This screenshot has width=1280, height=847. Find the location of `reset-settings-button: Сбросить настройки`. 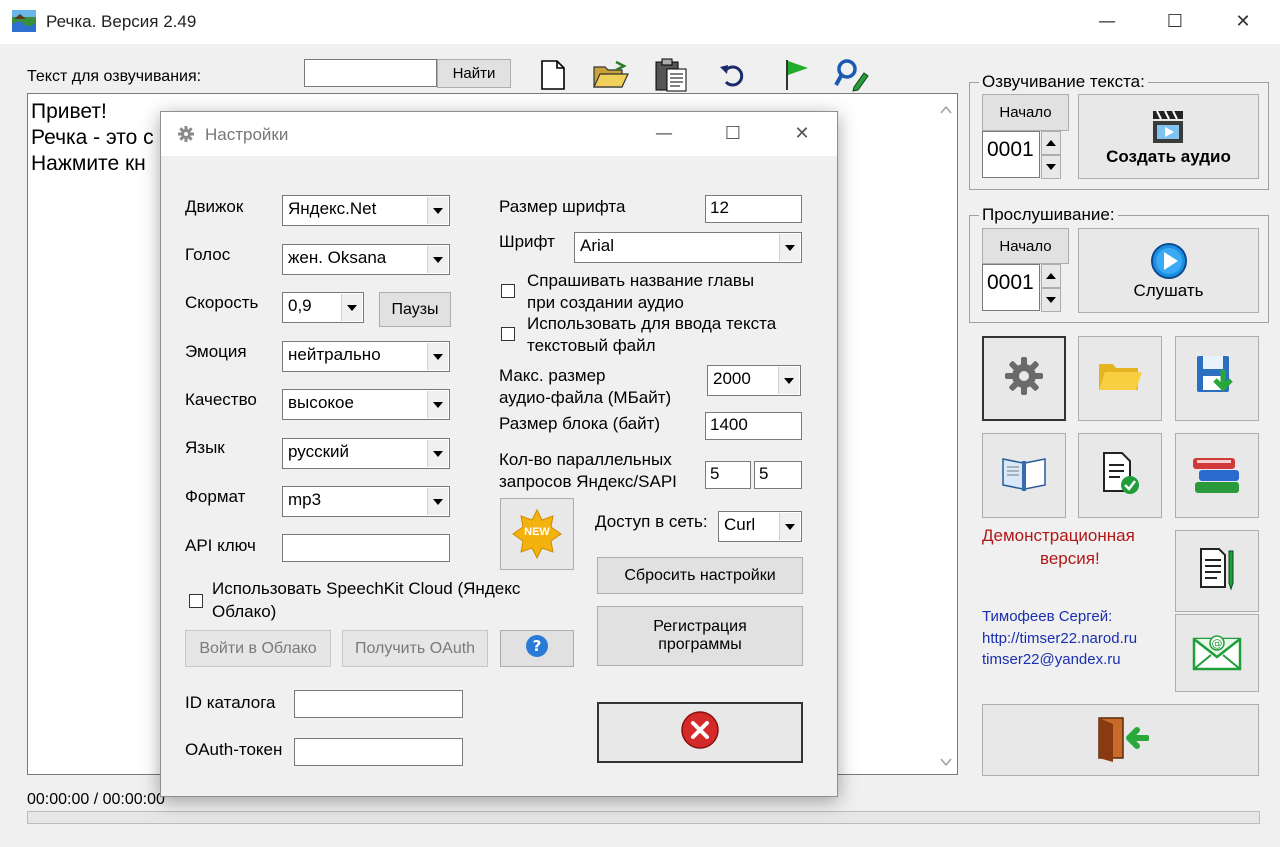

reset-settings-button: Сбросить настройки is located at coordinates (700, 575).